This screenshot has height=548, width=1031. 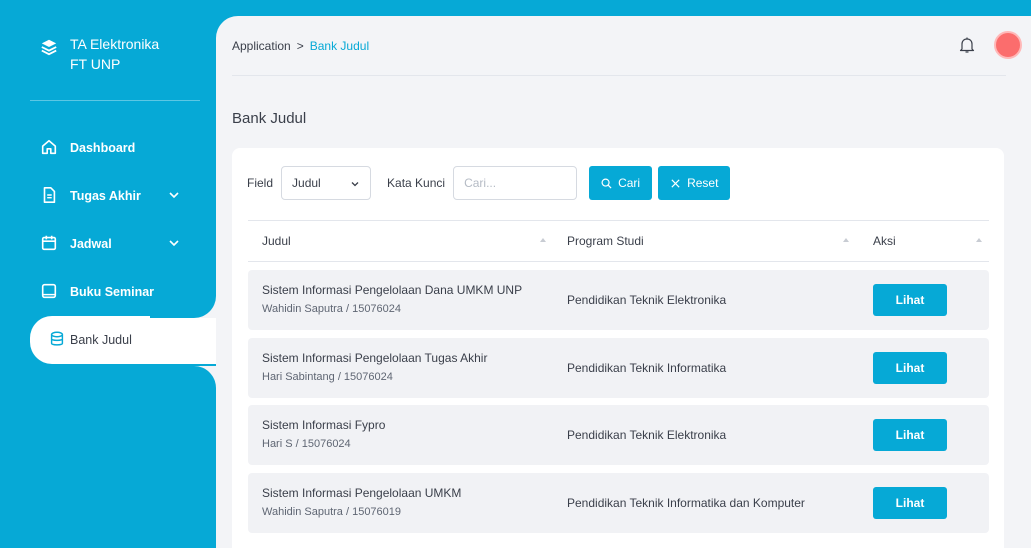 What do you see at coordinates (362, 493) in the screenshot?
I see `row-title: Sistem Informasi Pengelolaan UMKM` at bounding box center [362, 493].